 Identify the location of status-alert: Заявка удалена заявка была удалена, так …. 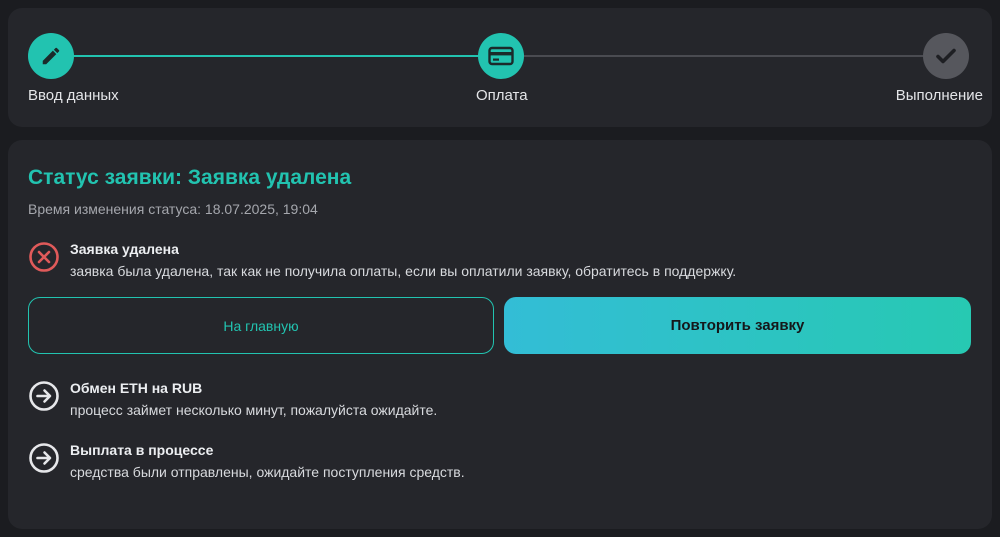
(500, 261).